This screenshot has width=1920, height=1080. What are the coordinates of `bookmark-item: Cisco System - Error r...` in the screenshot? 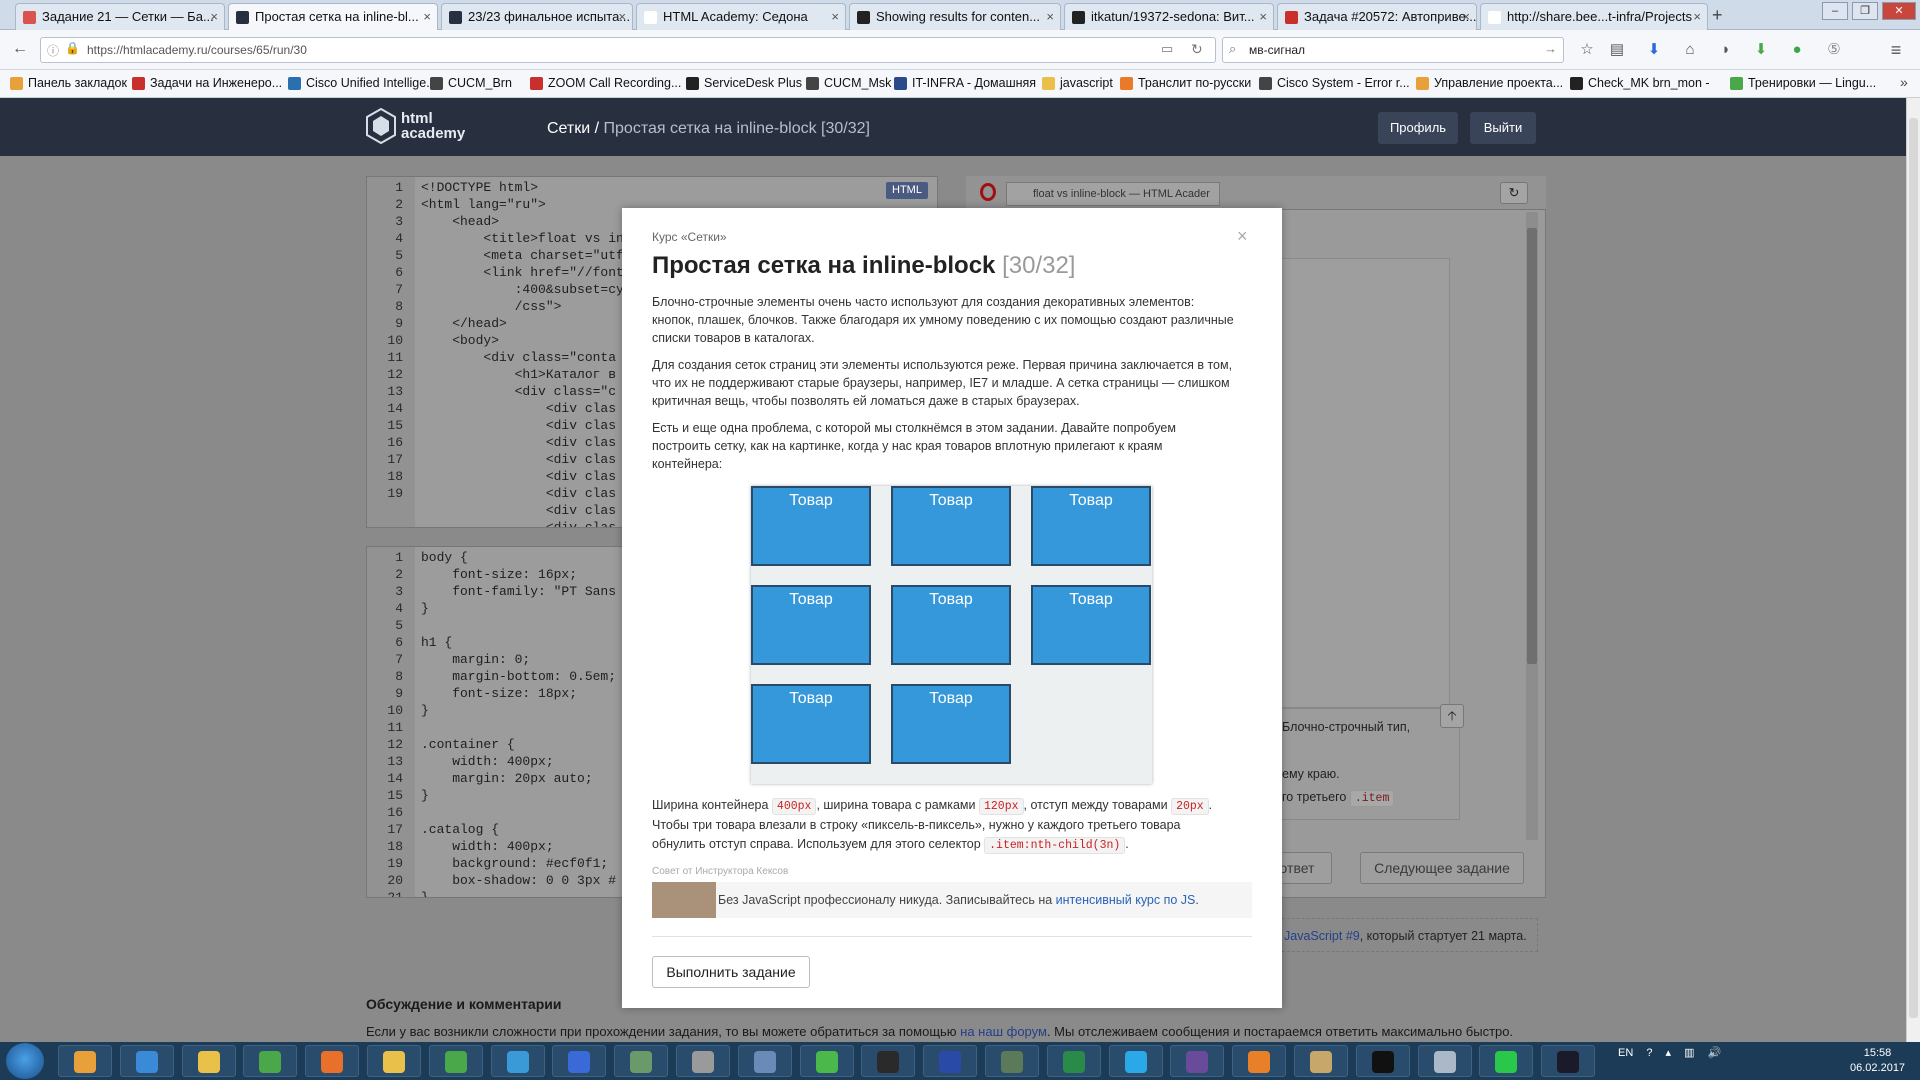 It's located at (1334, 83).